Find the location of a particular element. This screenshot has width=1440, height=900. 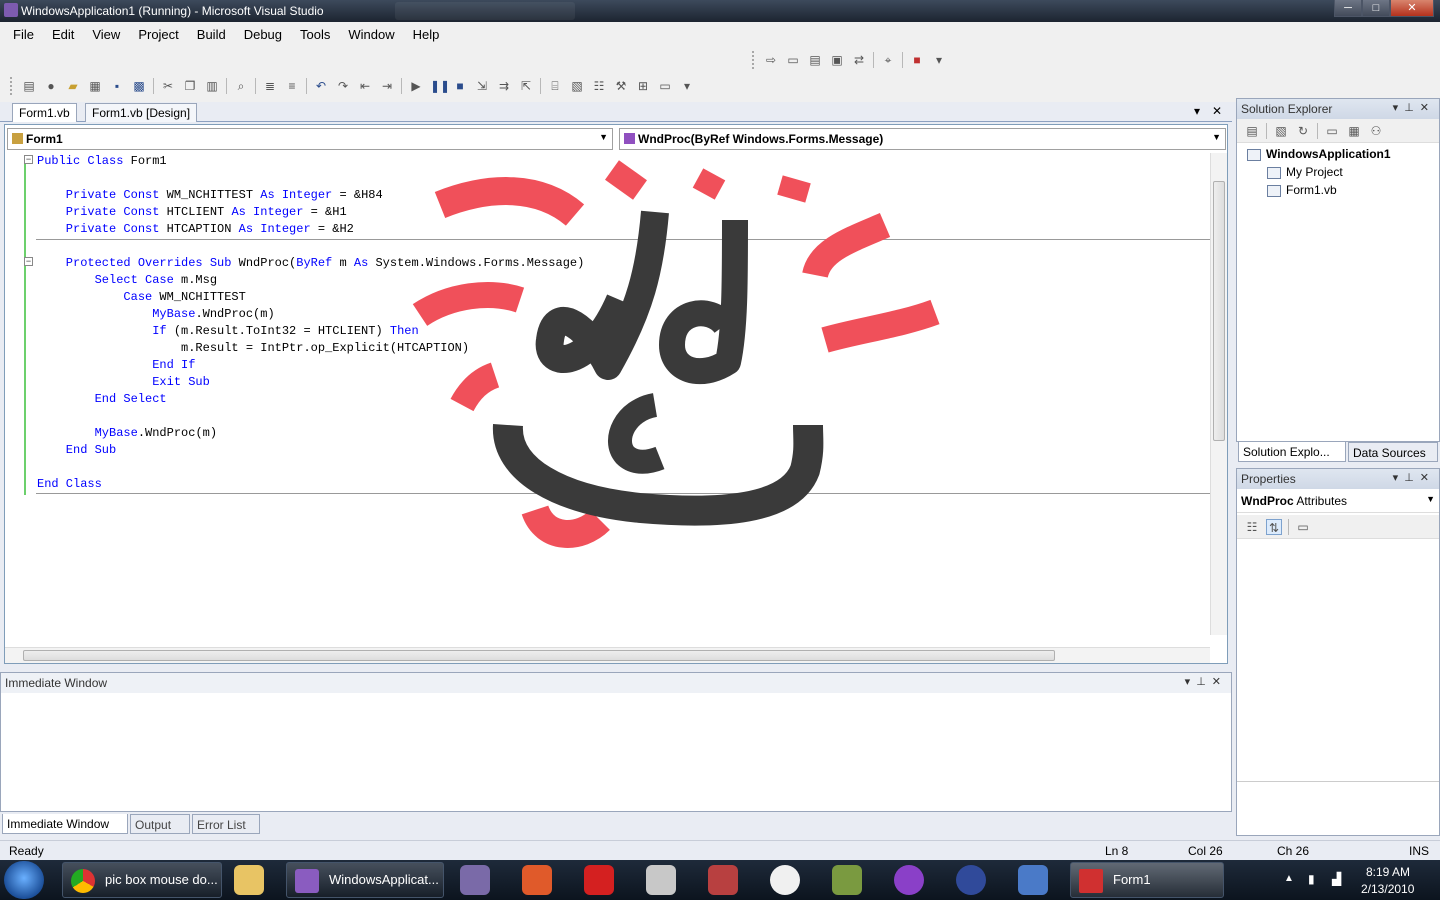

menu-help: Help is located at coordinates (426, 34).